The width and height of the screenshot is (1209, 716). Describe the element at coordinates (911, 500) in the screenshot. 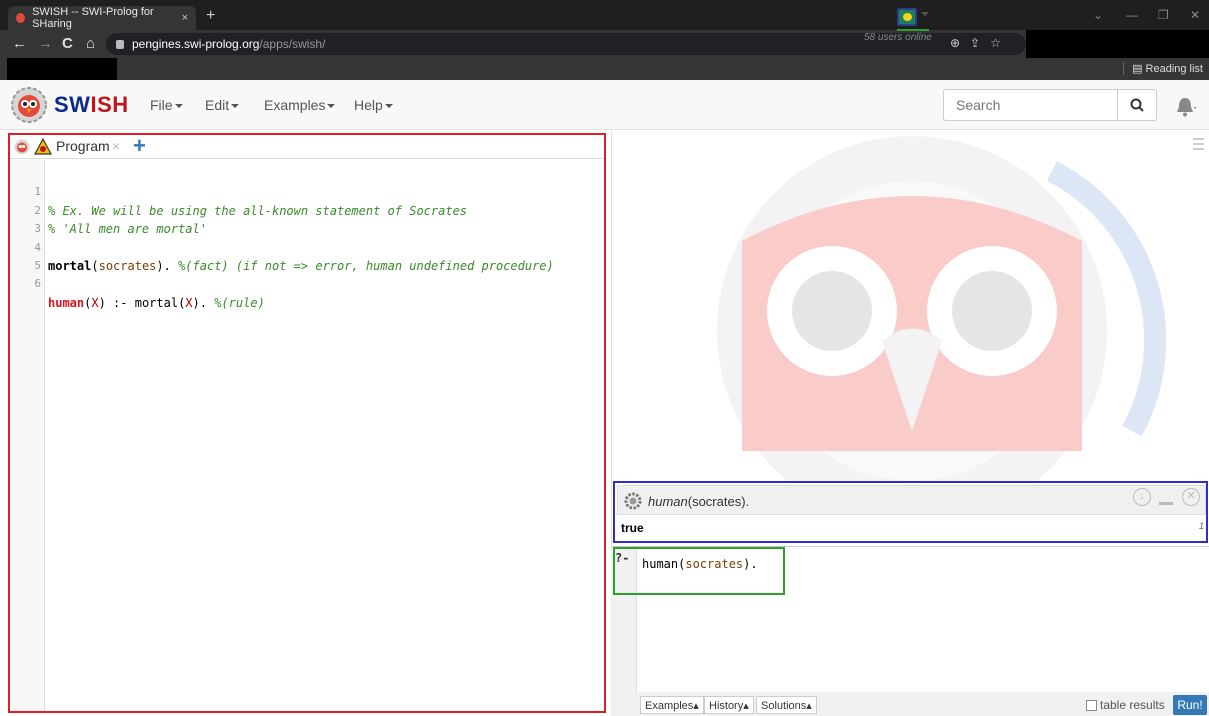

I see `answer-header: human(socrates).` at that location.